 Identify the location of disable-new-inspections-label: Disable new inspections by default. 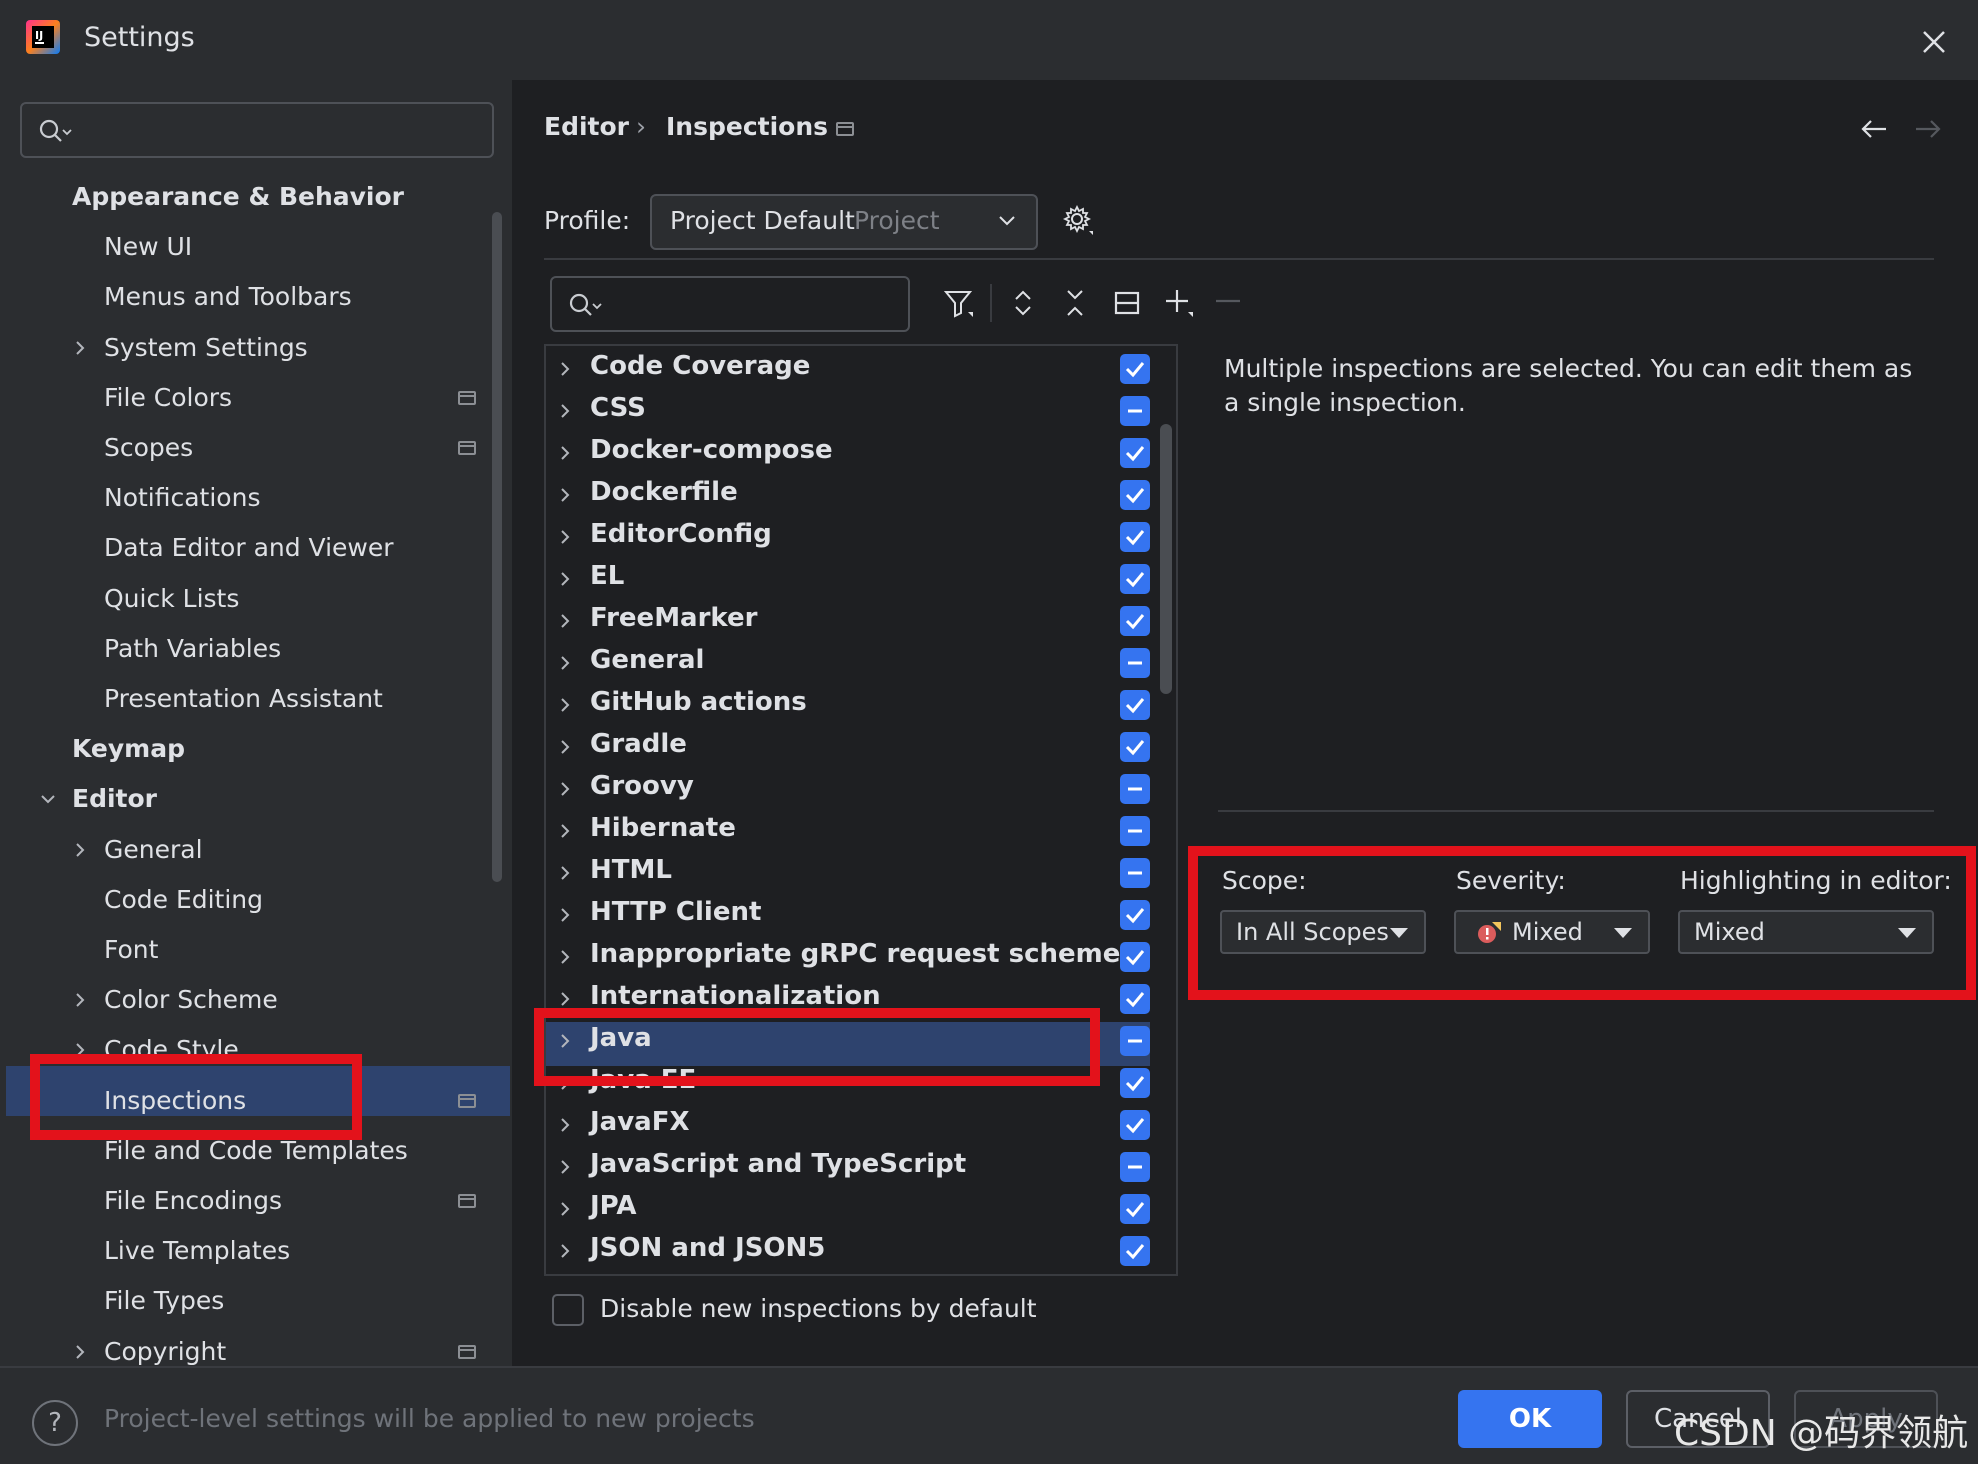
(818, 1308).